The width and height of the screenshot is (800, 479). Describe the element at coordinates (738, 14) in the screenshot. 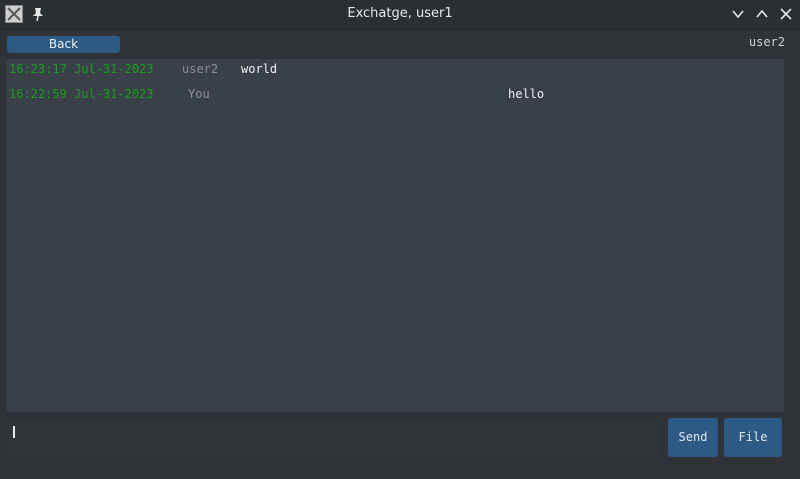

I see `chevron-down-icon` at that location.